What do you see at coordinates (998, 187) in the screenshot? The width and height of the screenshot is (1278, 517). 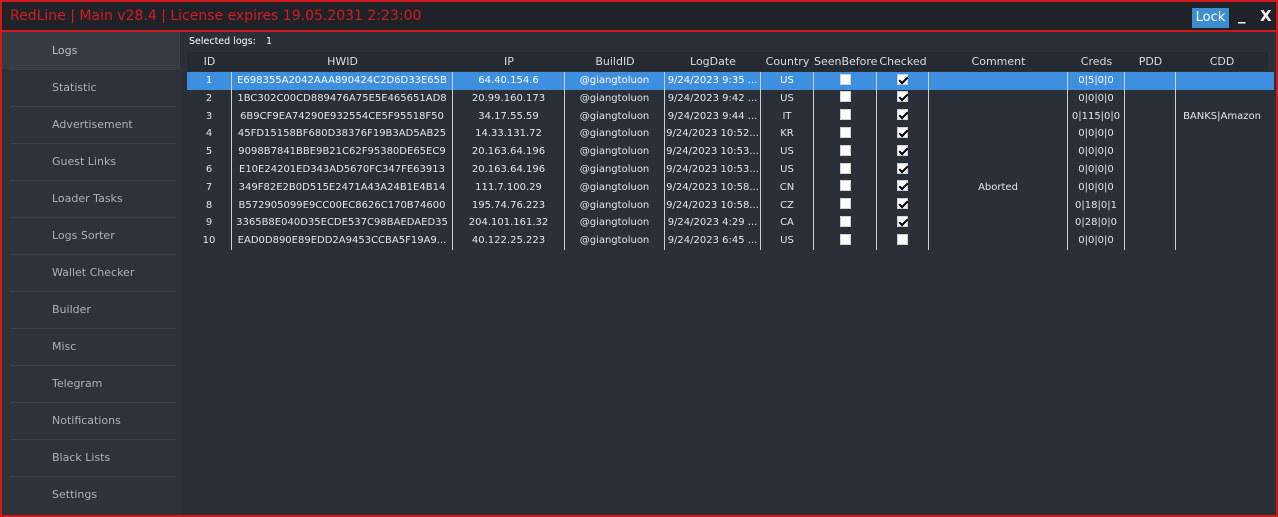 I see `cell-comment: Aborted` at bounding box center [998, 187].